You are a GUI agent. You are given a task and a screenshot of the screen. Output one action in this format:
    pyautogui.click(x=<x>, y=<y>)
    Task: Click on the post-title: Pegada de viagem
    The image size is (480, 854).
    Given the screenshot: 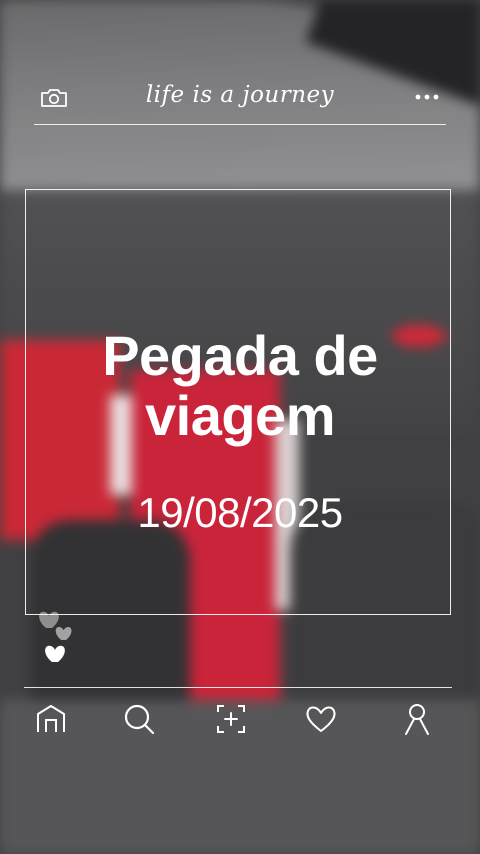 What is the action you would take?
    pyautogui.click(x=240, y=385)
    